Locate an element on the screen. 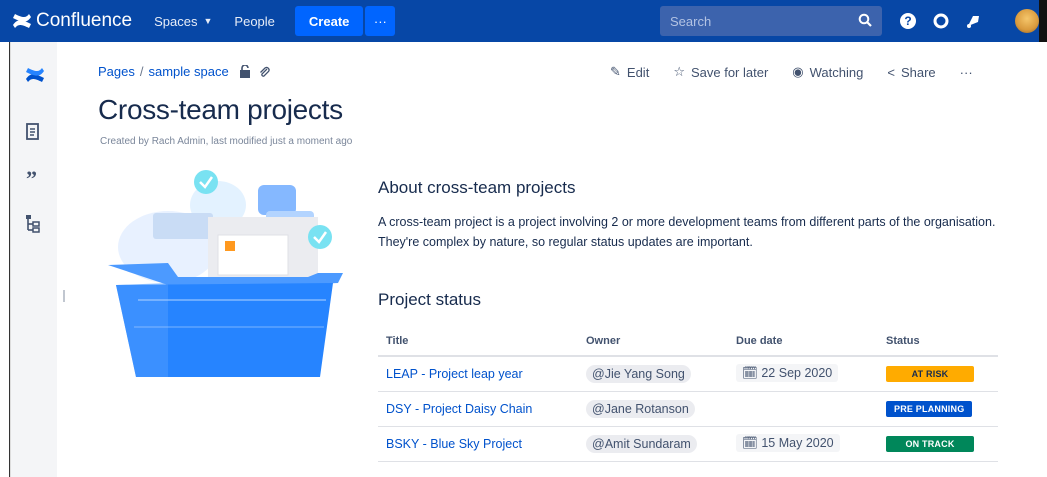 The width and height of the screenshot is (1047, 477). star-icon: ☆ is located at coordinates (679, 71).